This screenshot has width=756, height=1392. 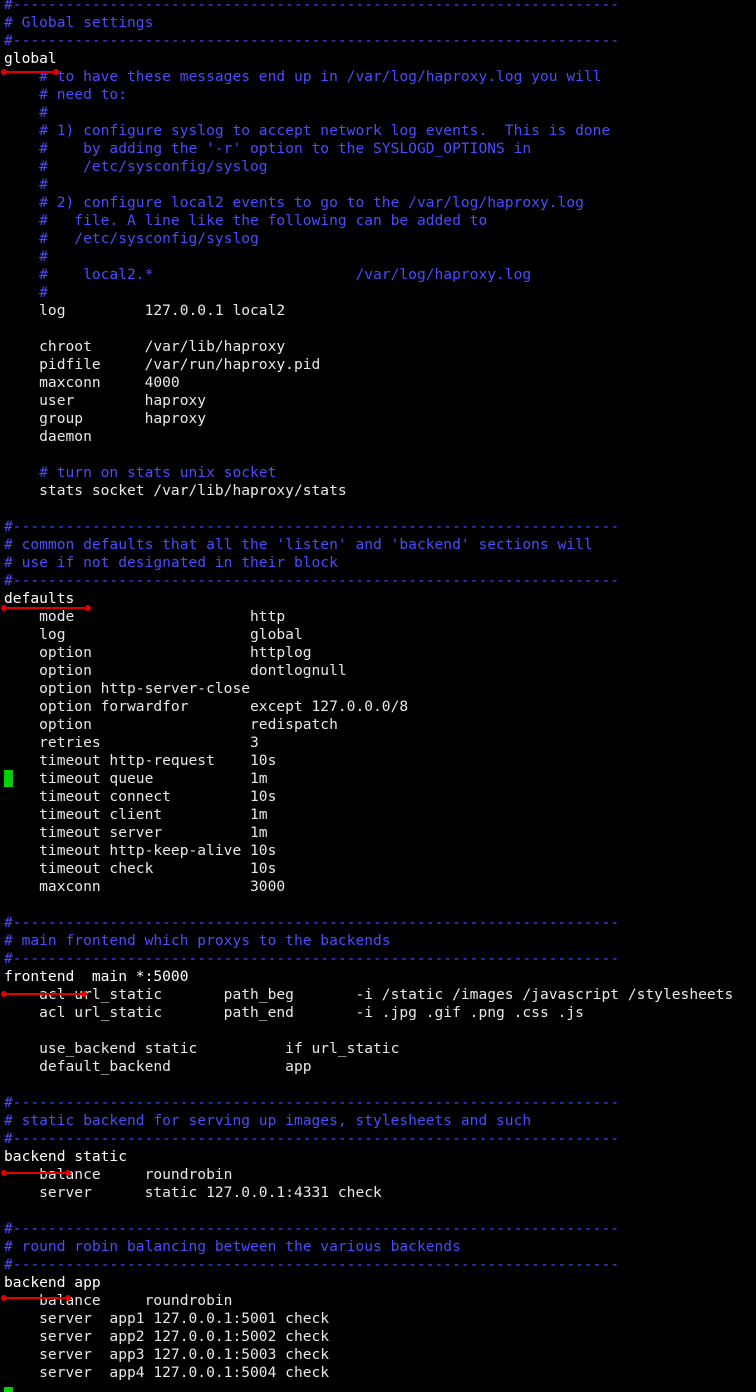 I want to click on config-line: log 127.0.0.1 local2, so click(x=145, y=310).